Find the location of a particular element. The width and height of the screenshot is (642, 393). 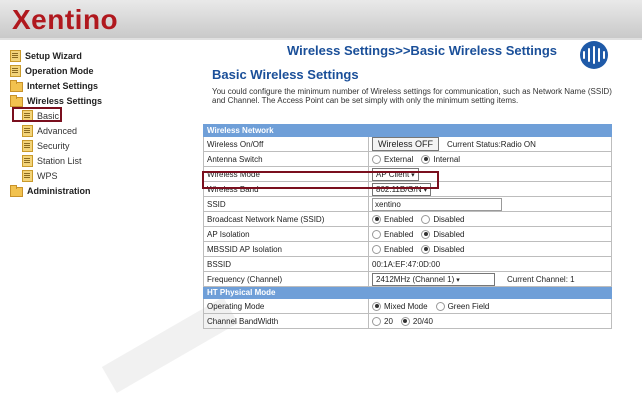

green-field-label: Green Field is located at coordinates (468, 306).